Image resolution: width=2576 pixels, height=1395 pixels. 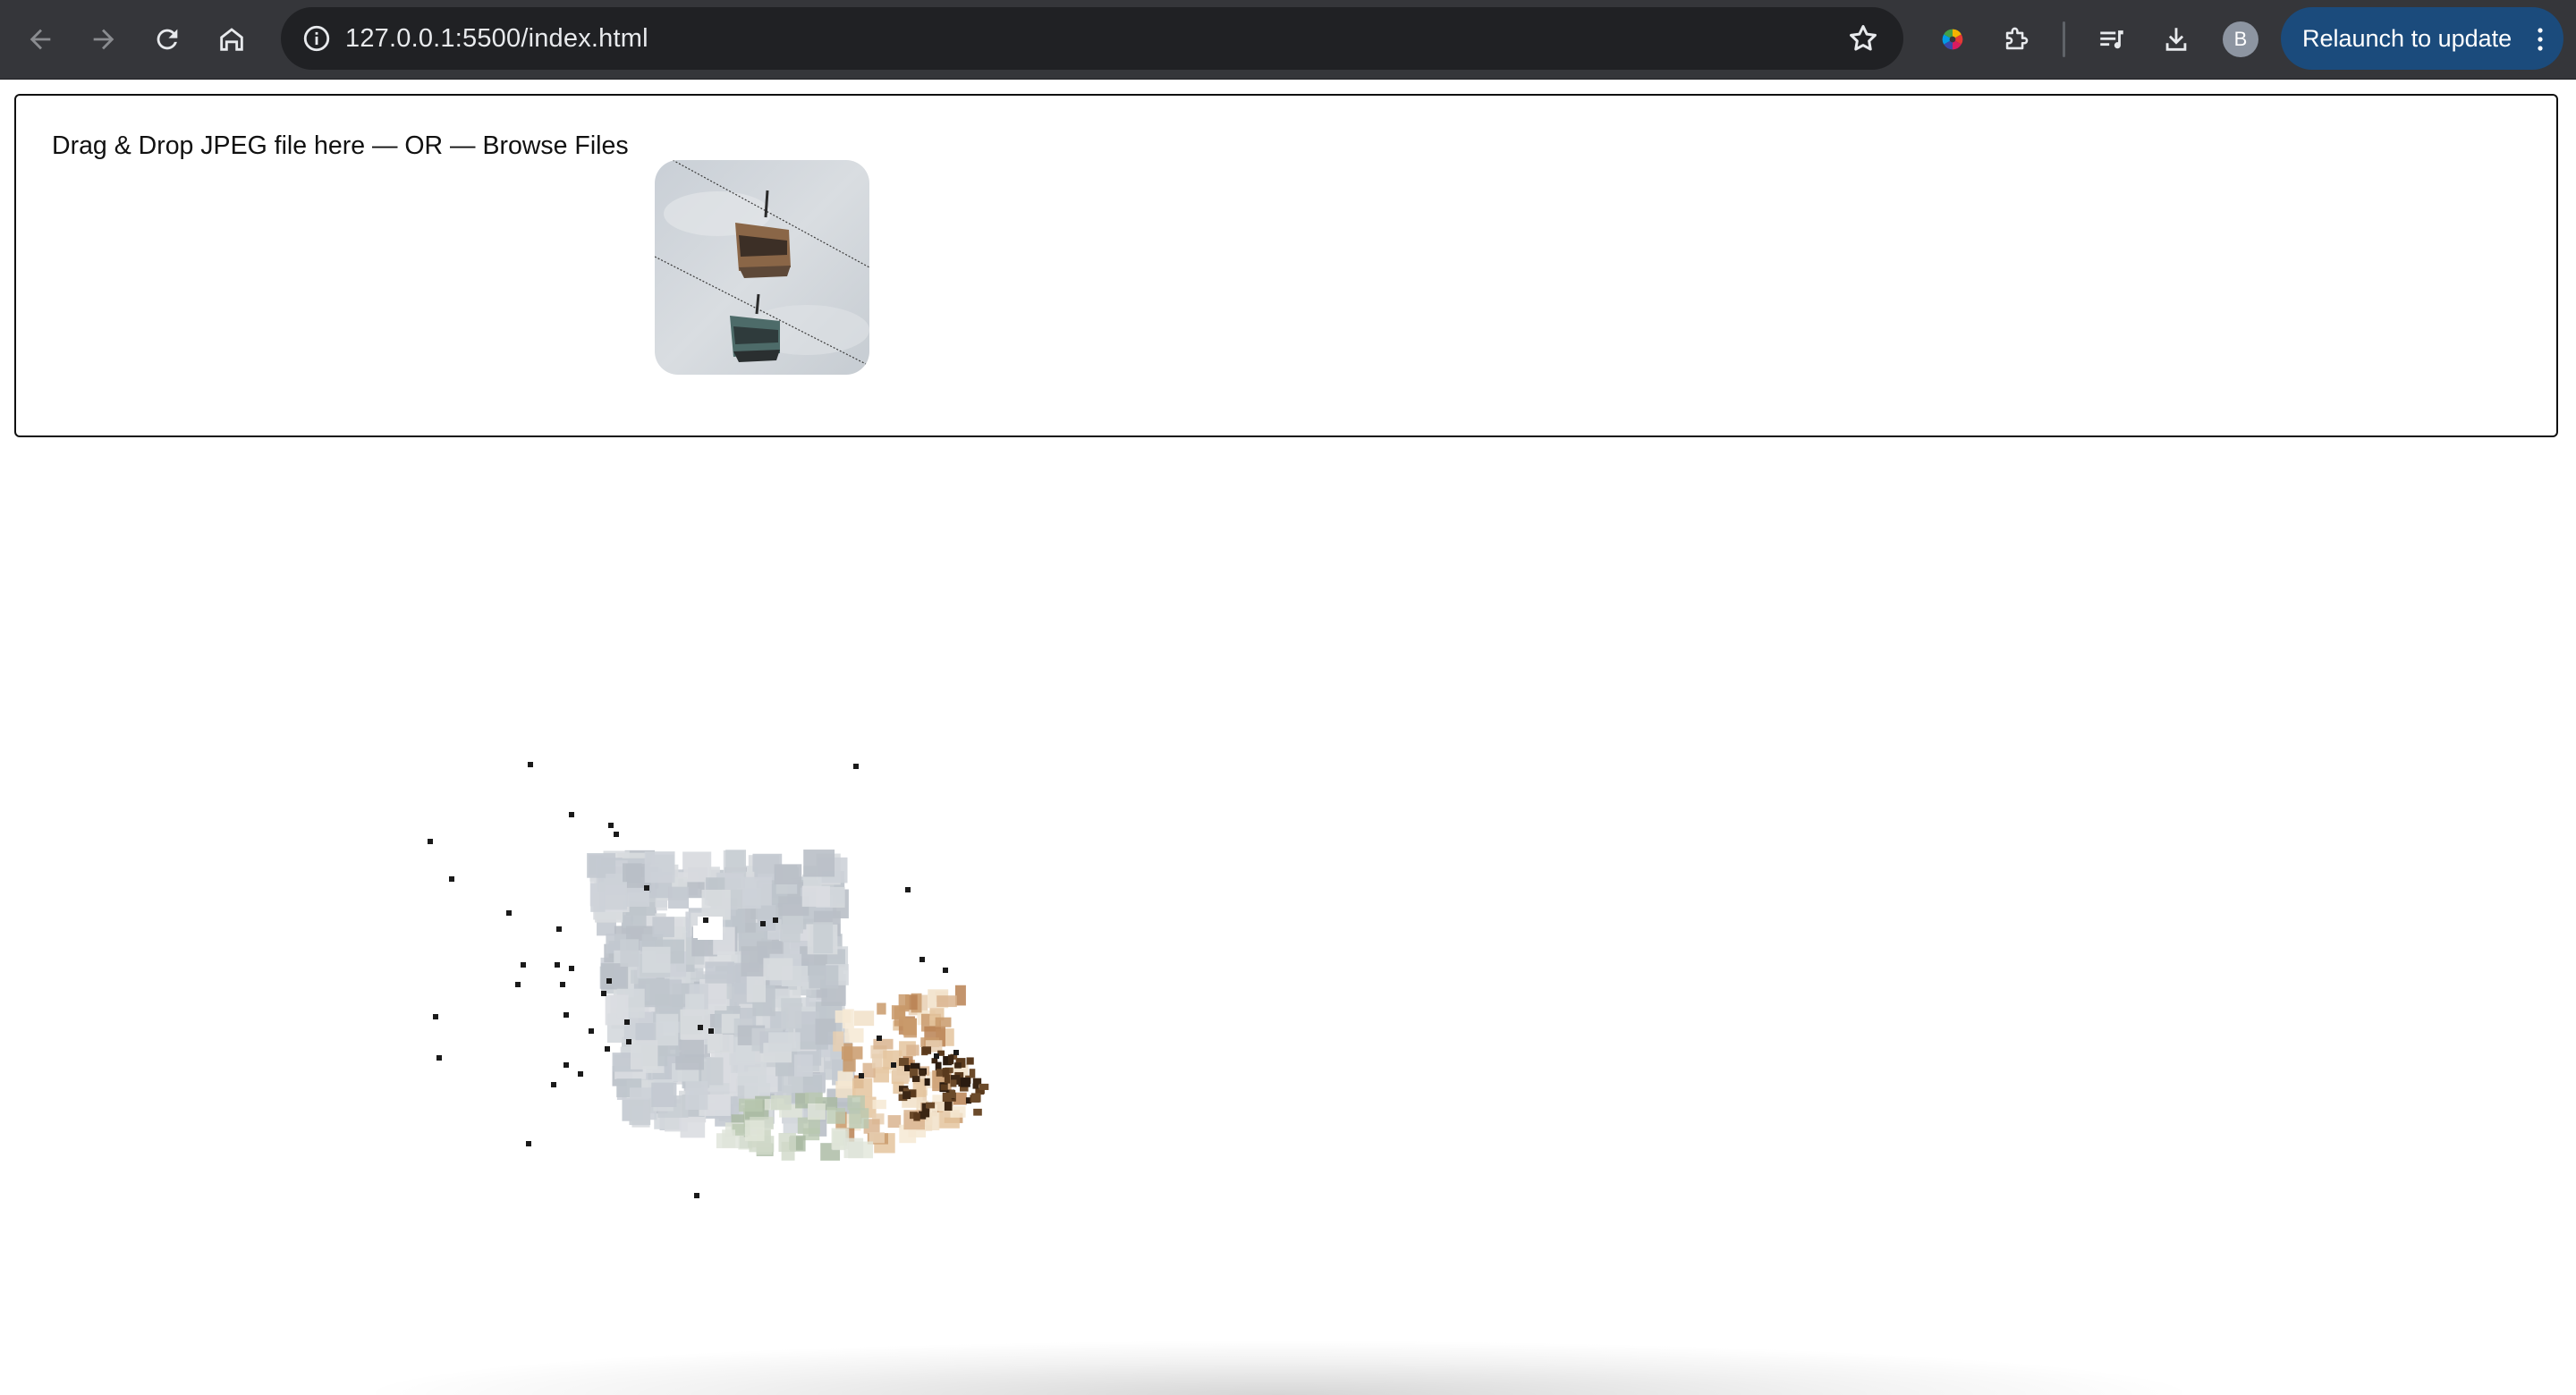 I want to click on site-info-button, so click(x=316, y=38).